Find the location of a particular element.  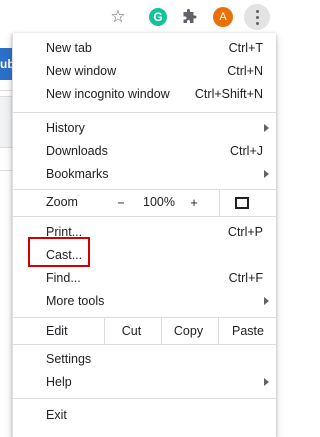

extensions-button is located at coordinates (189, 17).